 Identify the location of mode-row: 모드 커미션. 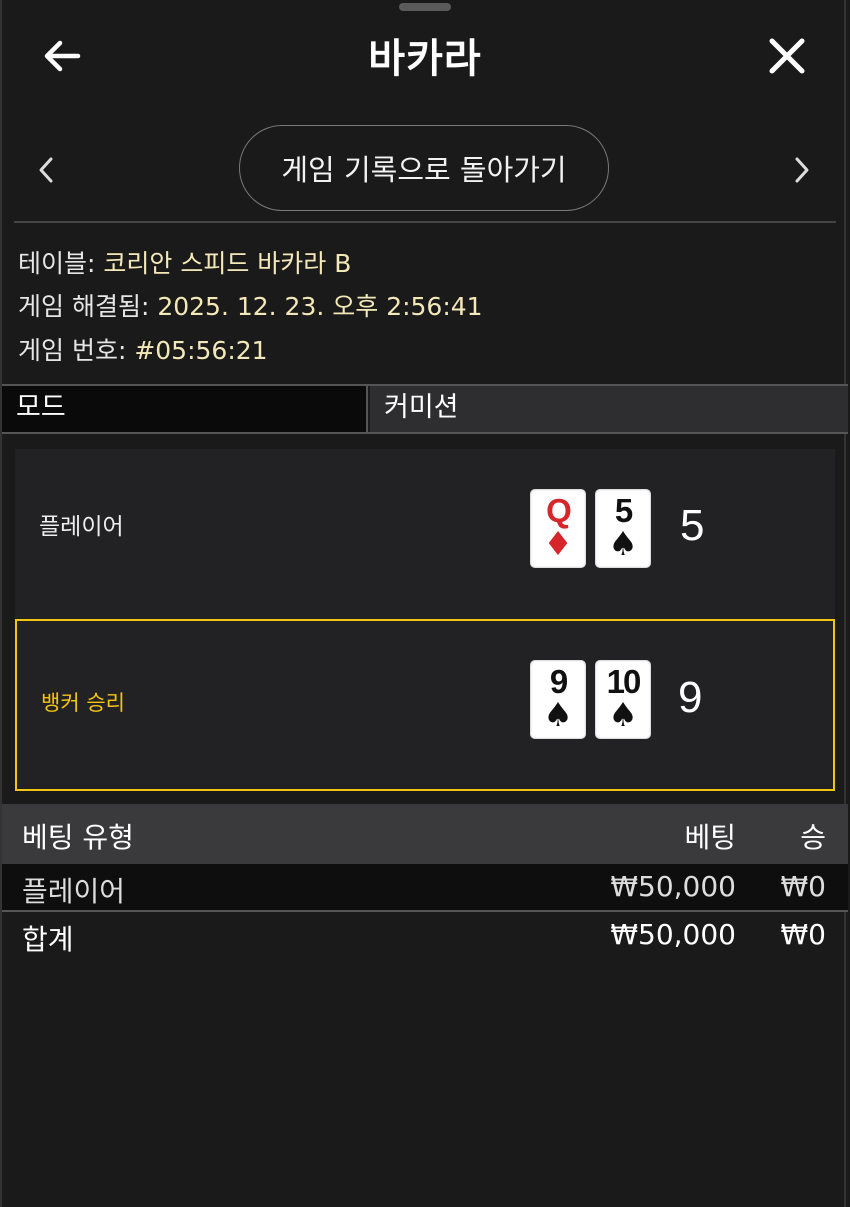
(425, 409).